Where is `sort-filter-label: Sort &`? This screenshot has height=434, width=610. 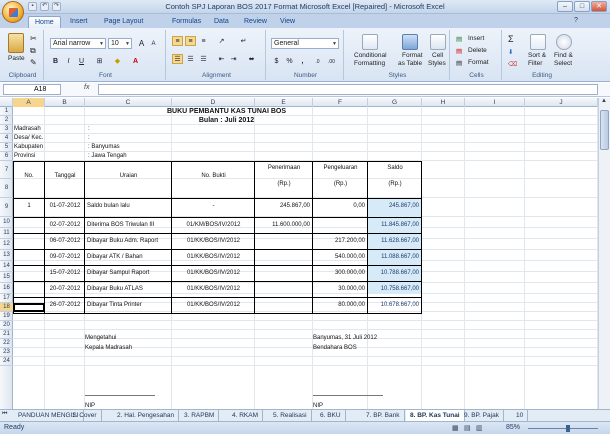 sort-filter-label: Sort & is located at coordinates (537, 55).